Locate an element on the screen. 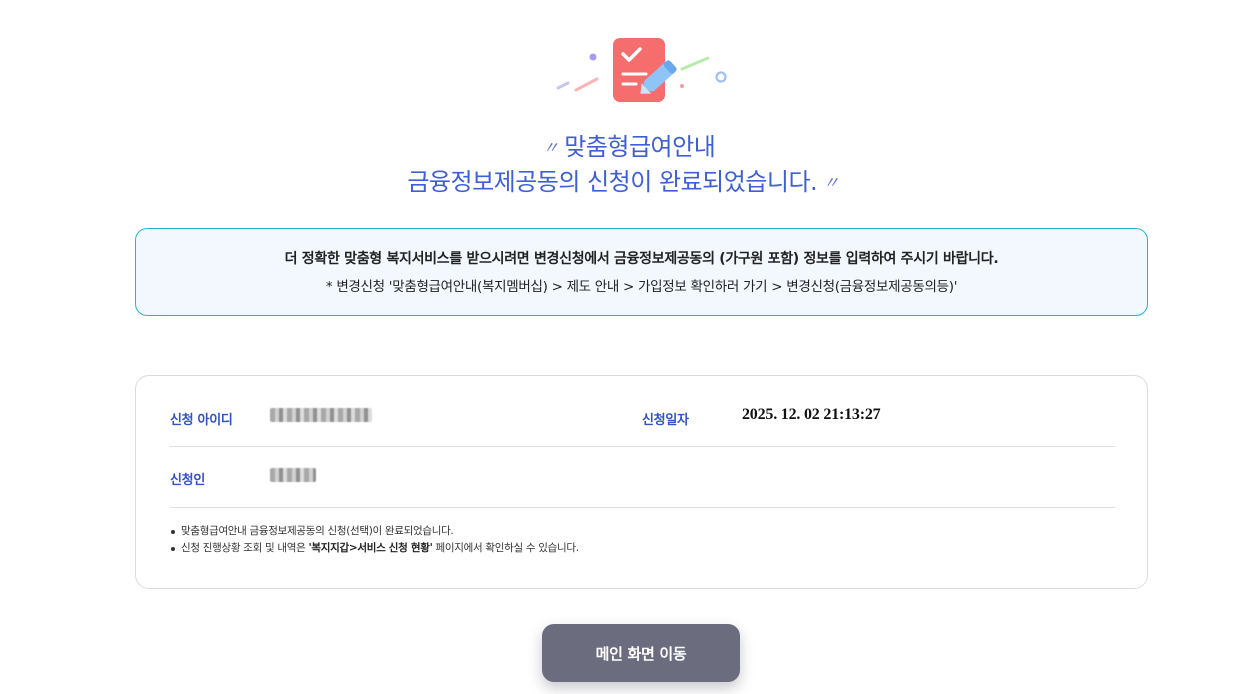  headline-line1: 〃 맞춤형급여안내 is located at coordinates (626, 147).